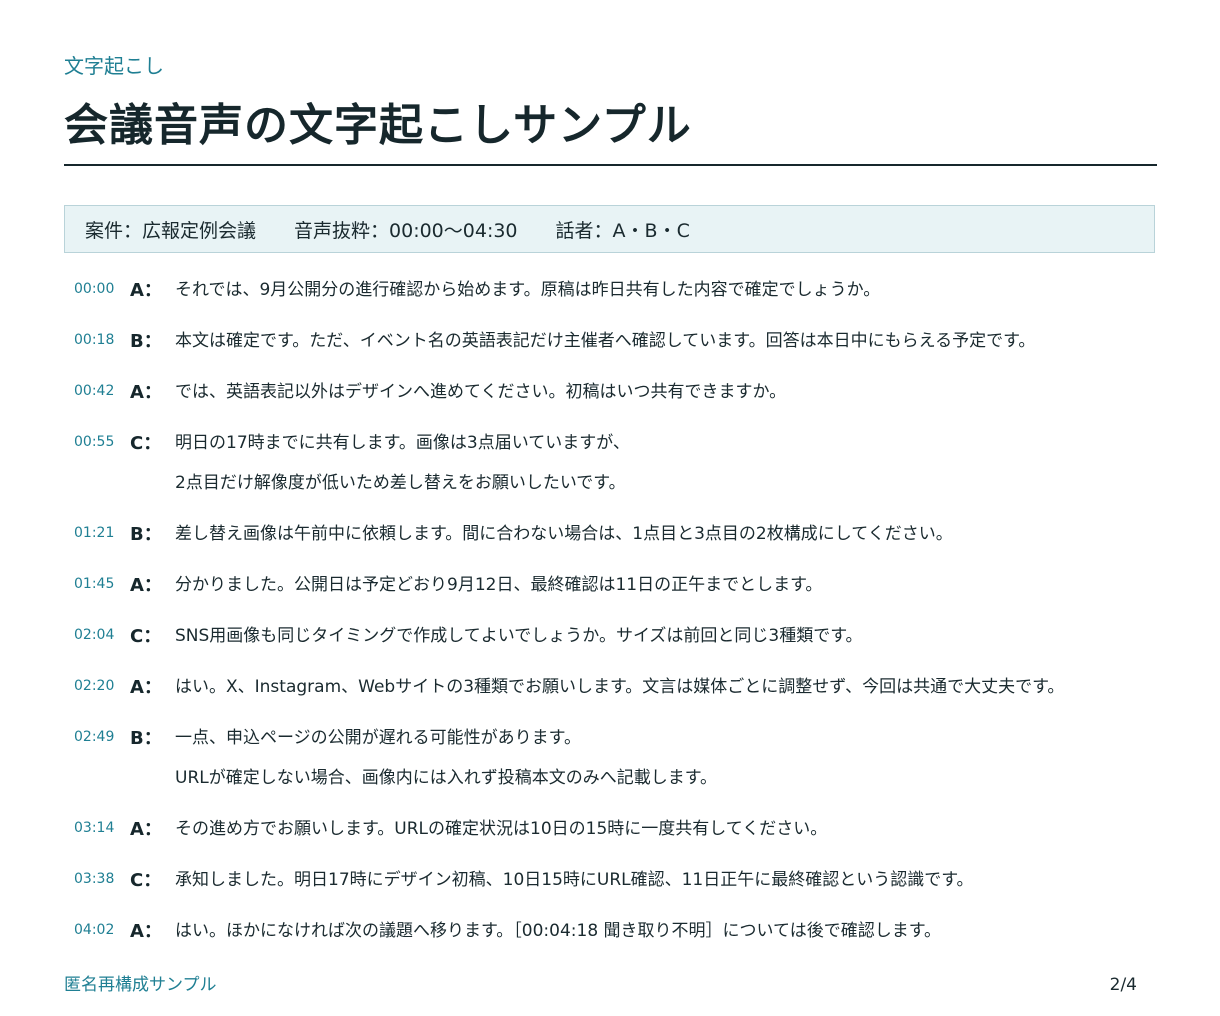 The height and width of the screenshot is (1016, 1220). I want to click on footer-label: 匿名再構成サンプル, so click(140, 985).